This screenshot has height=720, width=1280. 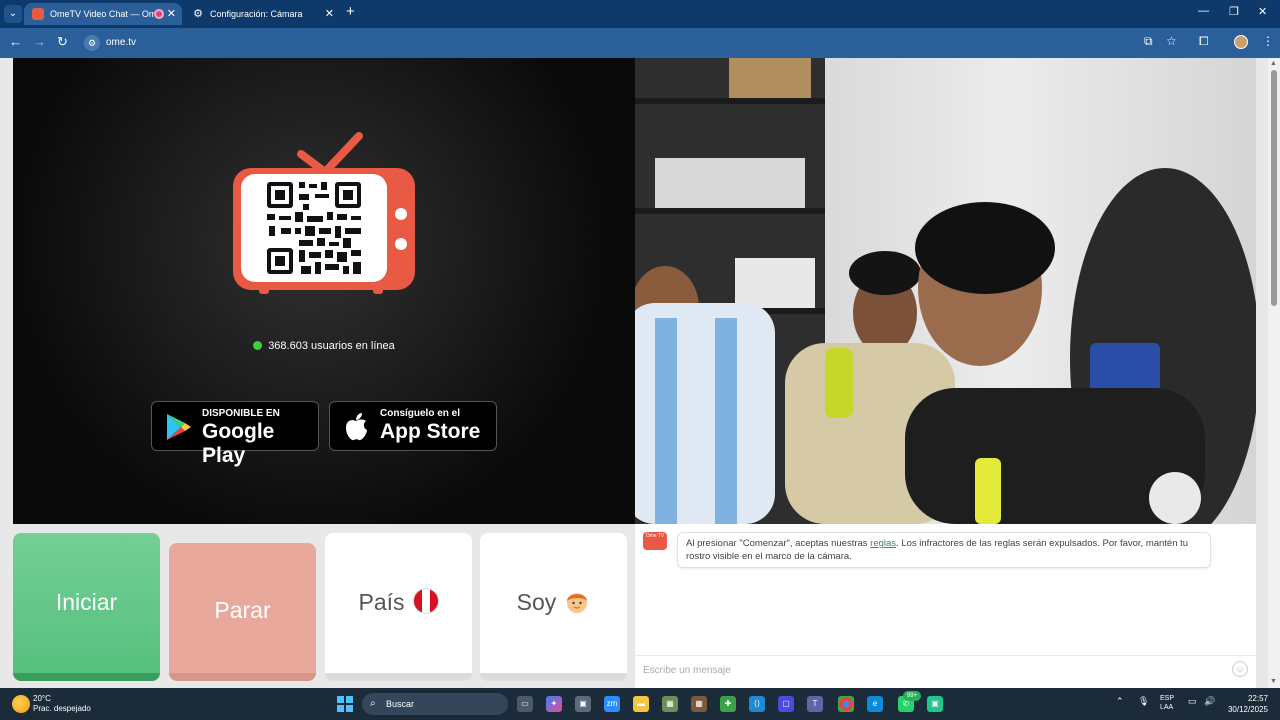 What do you see at coordinates (1143, 701) in the screenshot?
I see `microphone-icon: 🎙` at bounding box center [1143, 701].